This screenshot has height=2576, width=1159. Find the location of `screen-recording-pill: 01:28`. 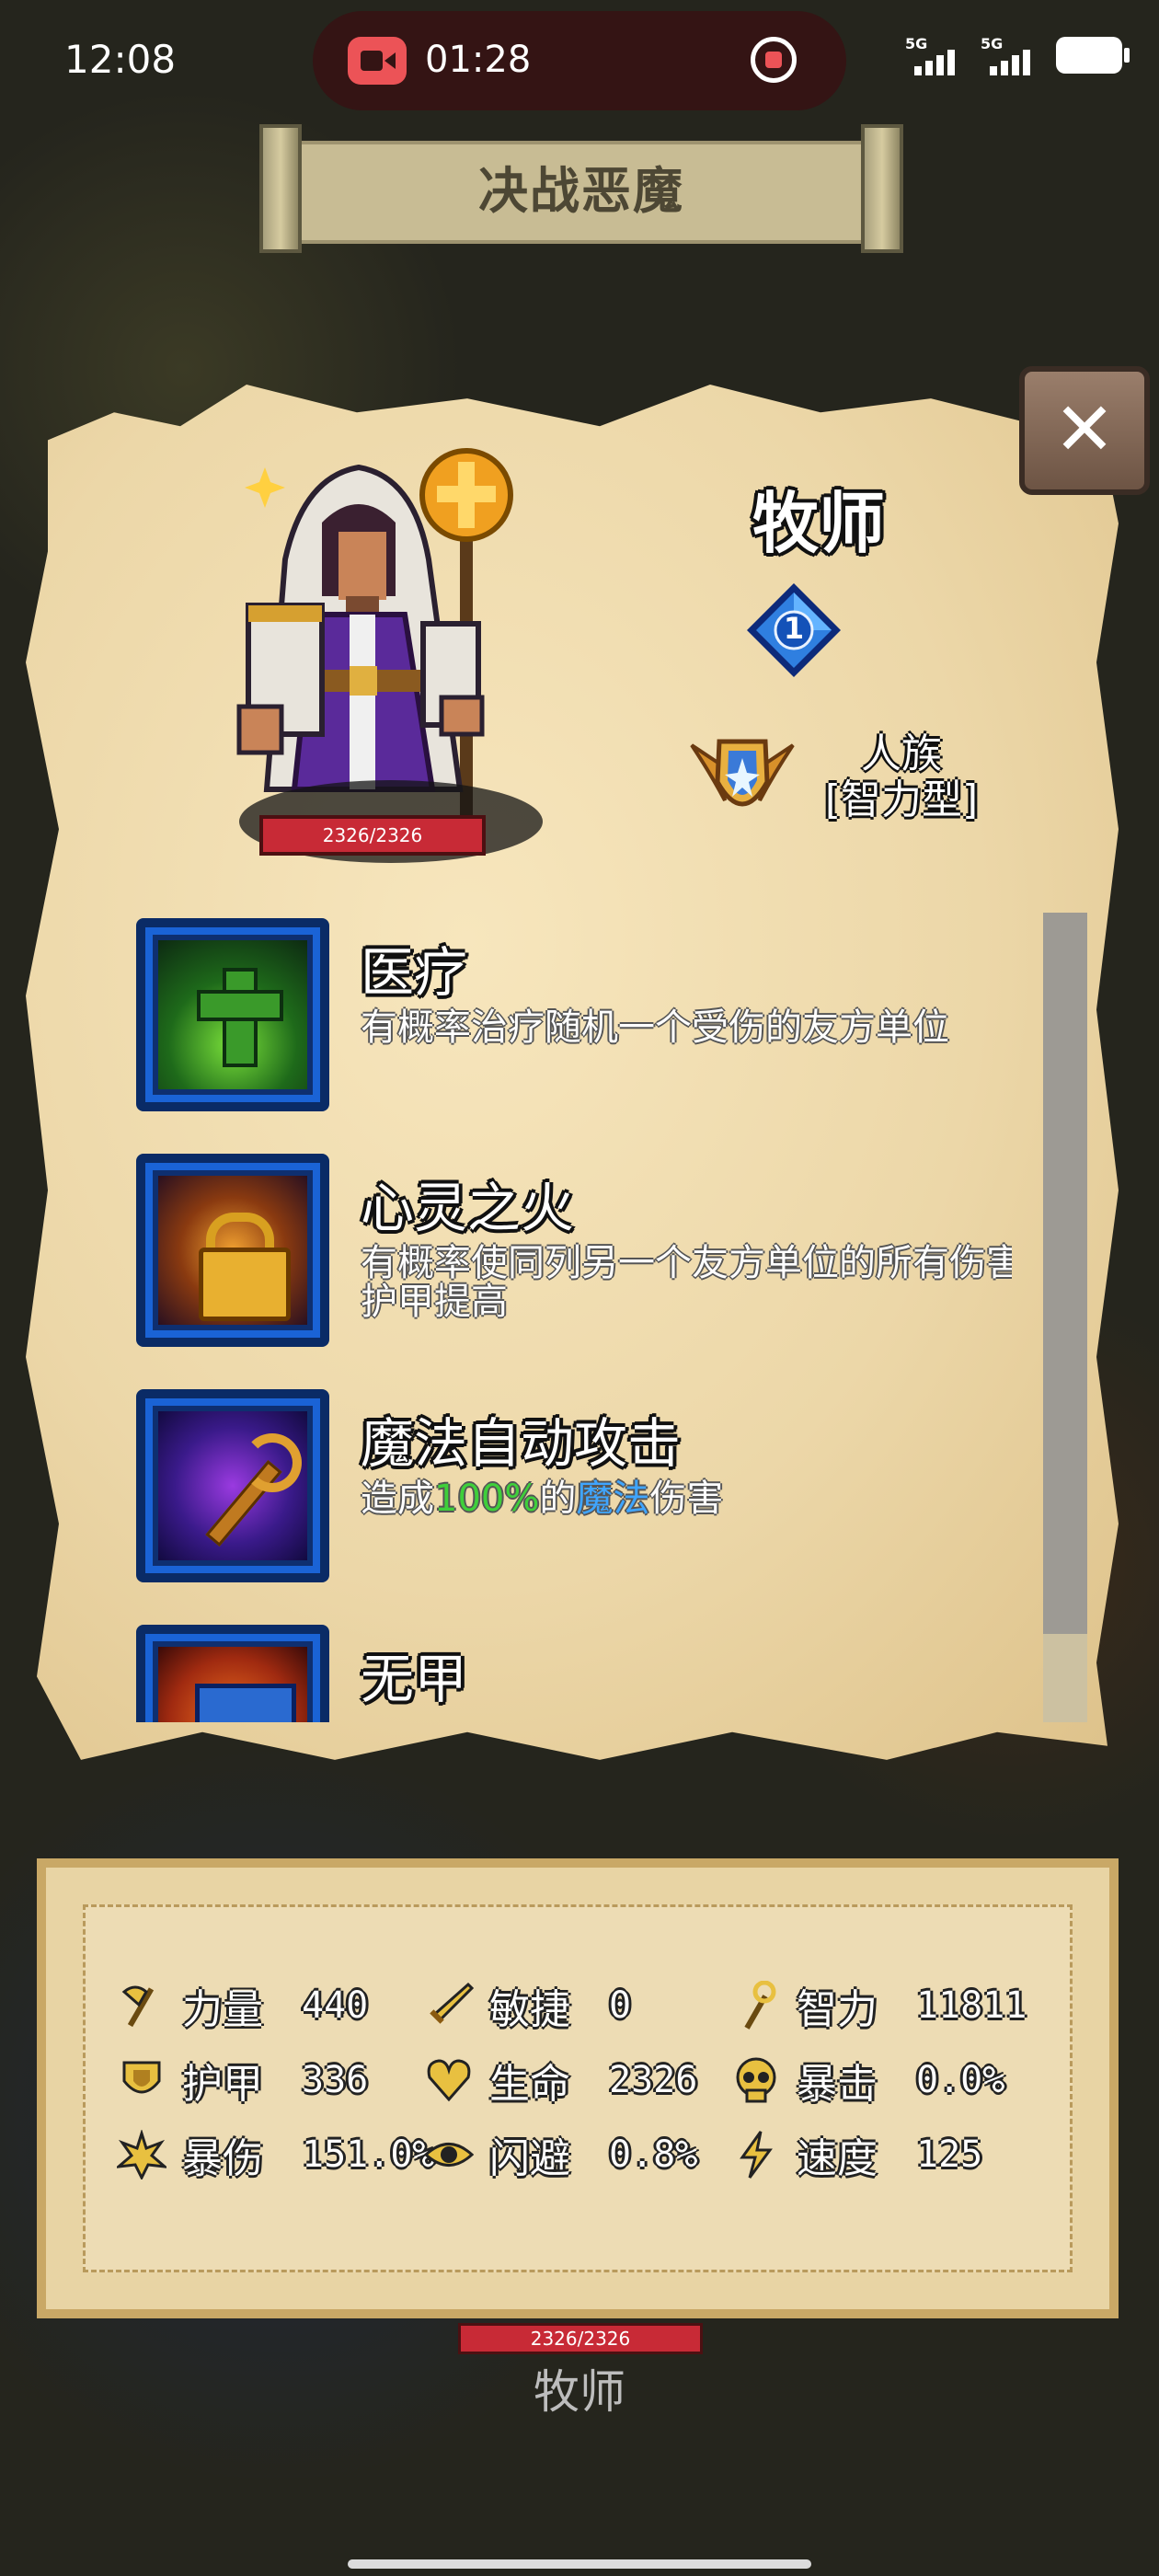

screen-recording-pill: 01:28 is located at coordinates (579, 60).